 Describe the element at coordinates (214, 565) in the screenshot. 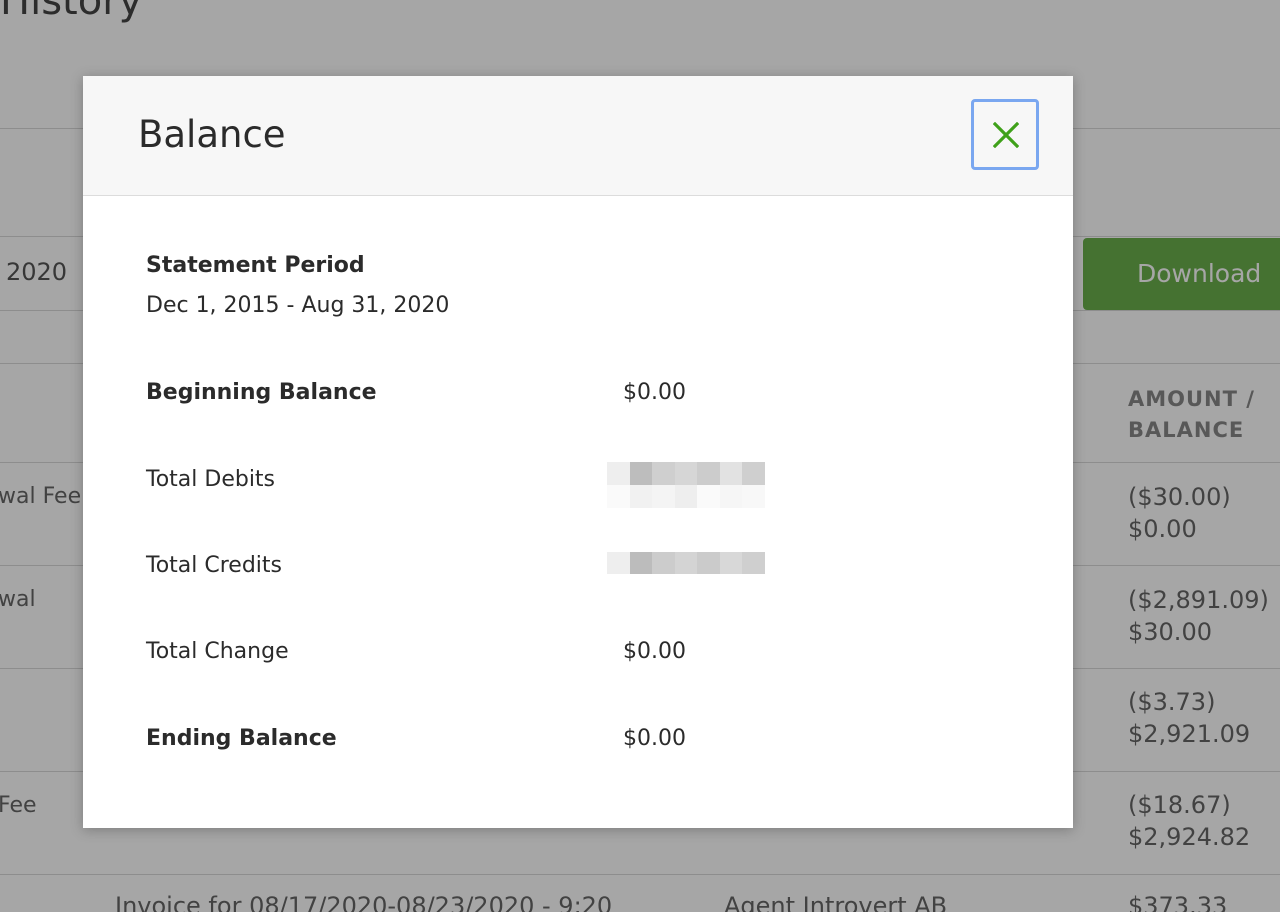

I see `total-credits-label: Total Credits` at that location.